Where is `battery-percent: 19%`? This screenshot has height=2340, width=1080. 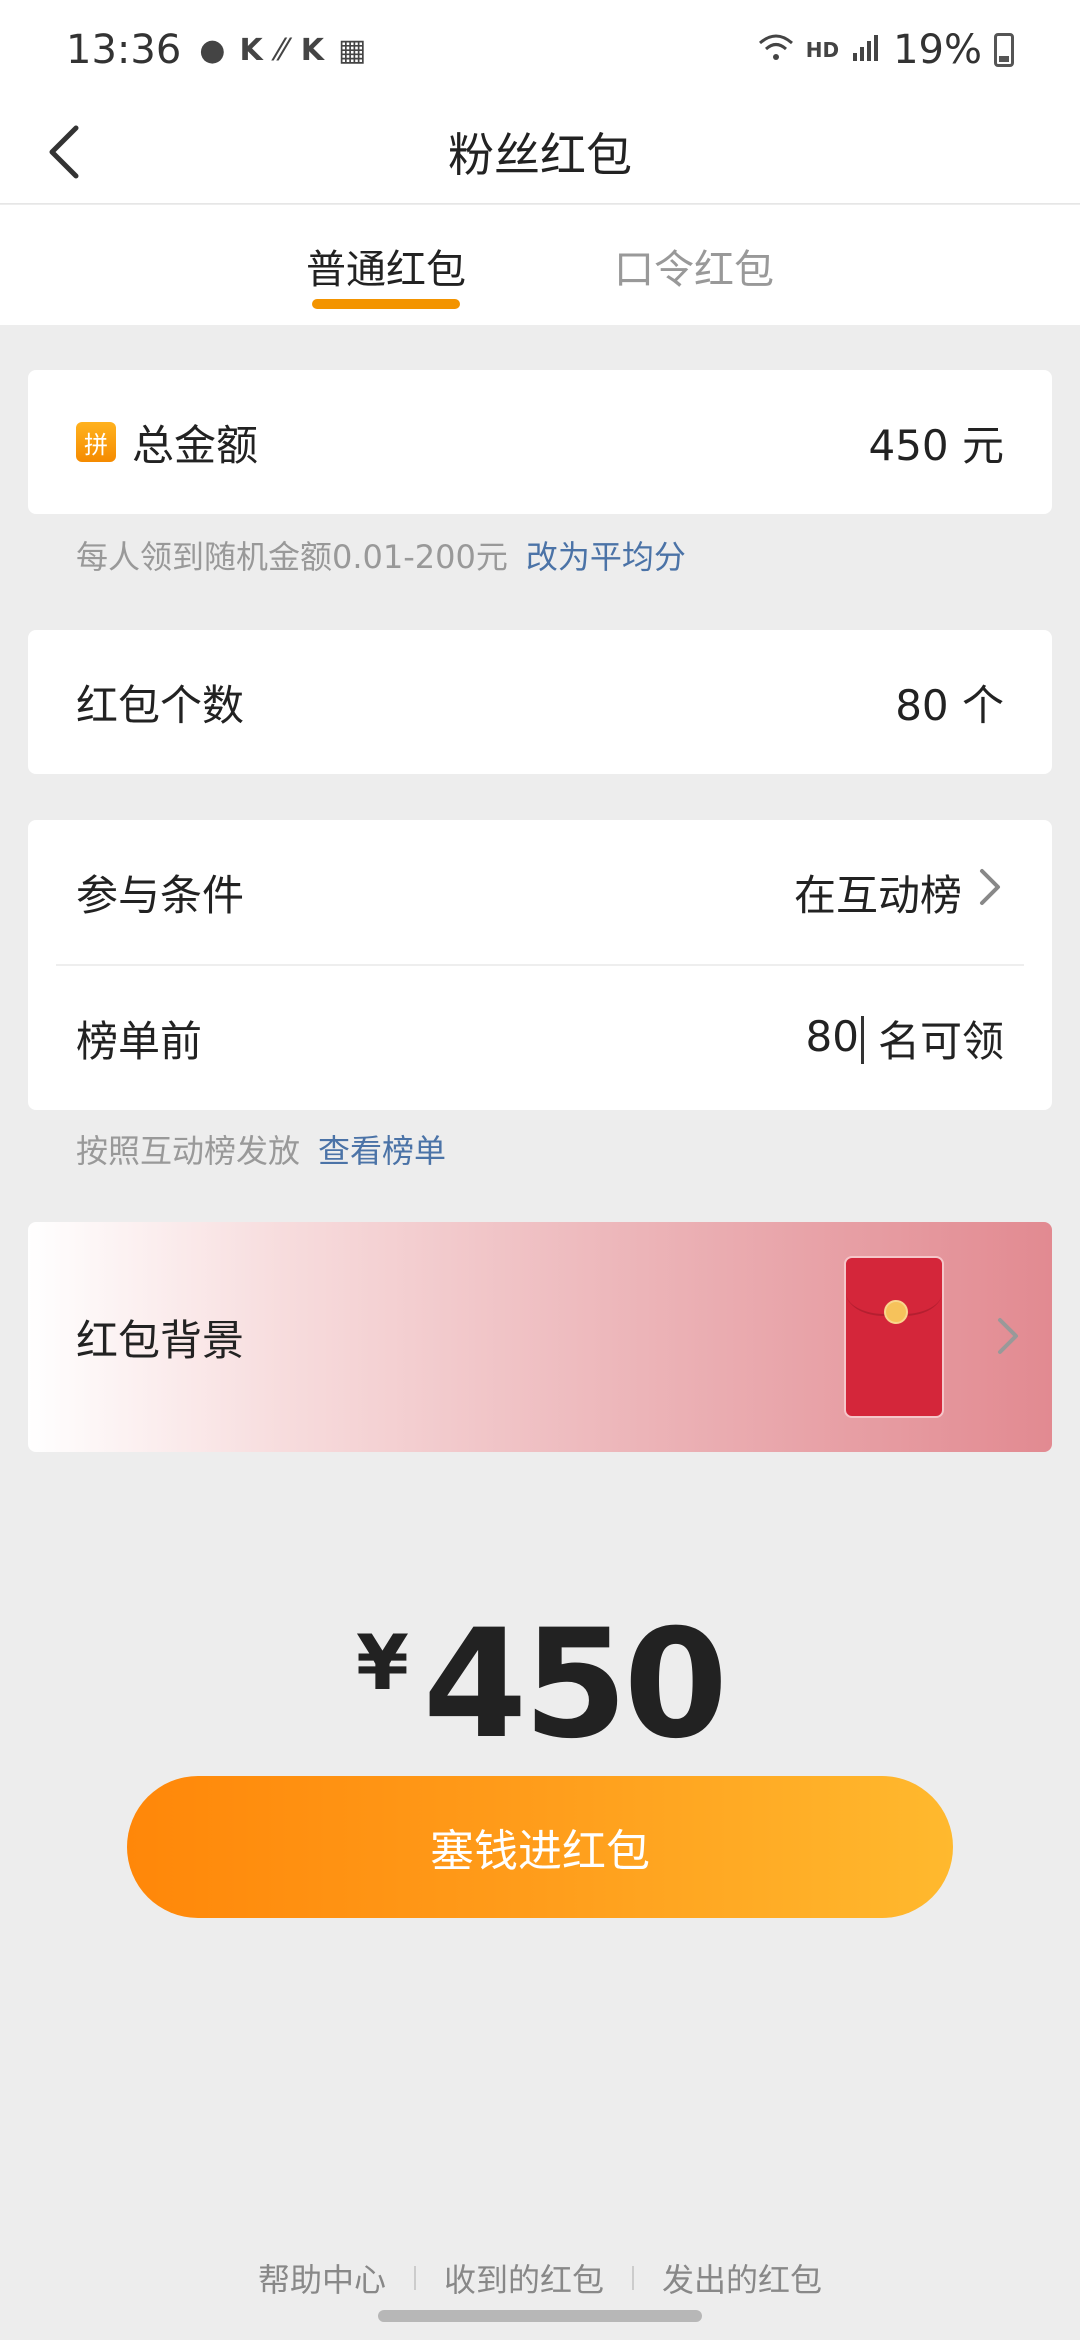
battery-percent: 19% is located at coordinates (937, 50).